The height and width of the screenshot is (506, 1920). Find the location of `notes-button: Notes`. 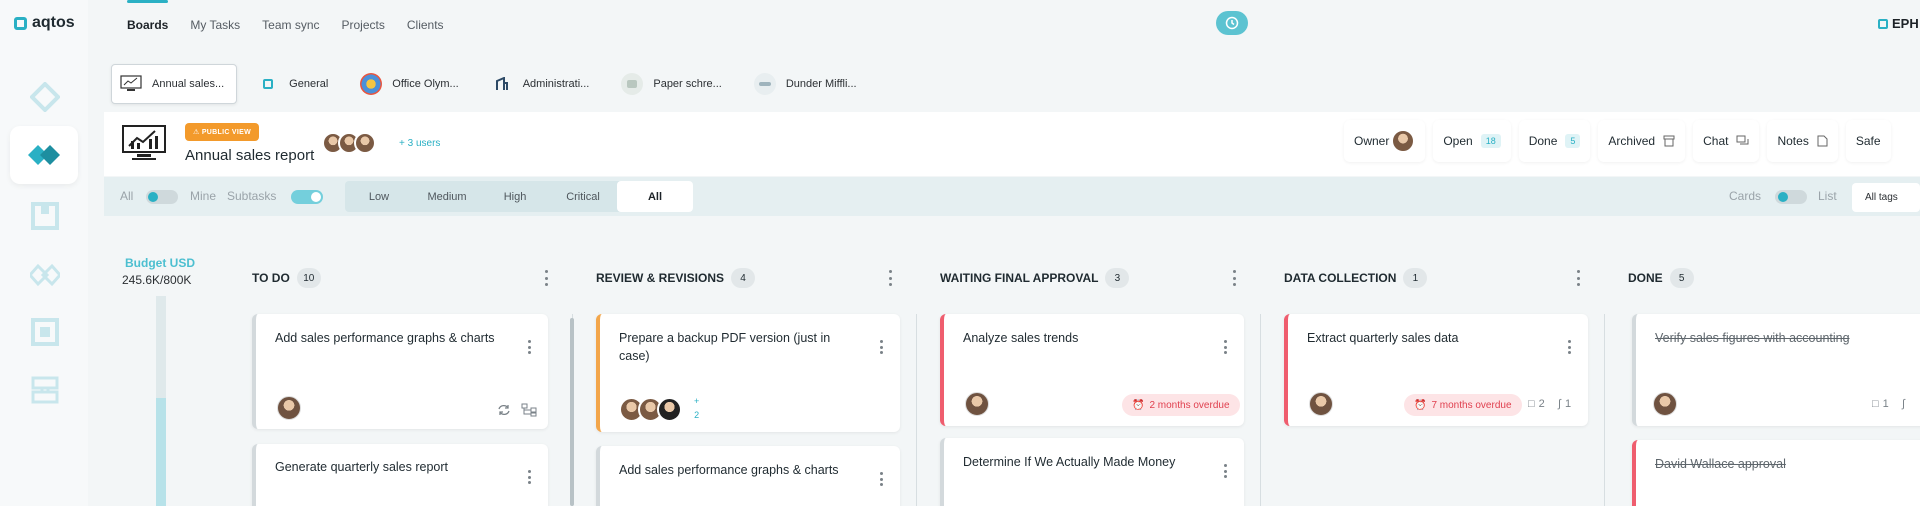

notes-button: Notes is located at coordinates (1802, 141).